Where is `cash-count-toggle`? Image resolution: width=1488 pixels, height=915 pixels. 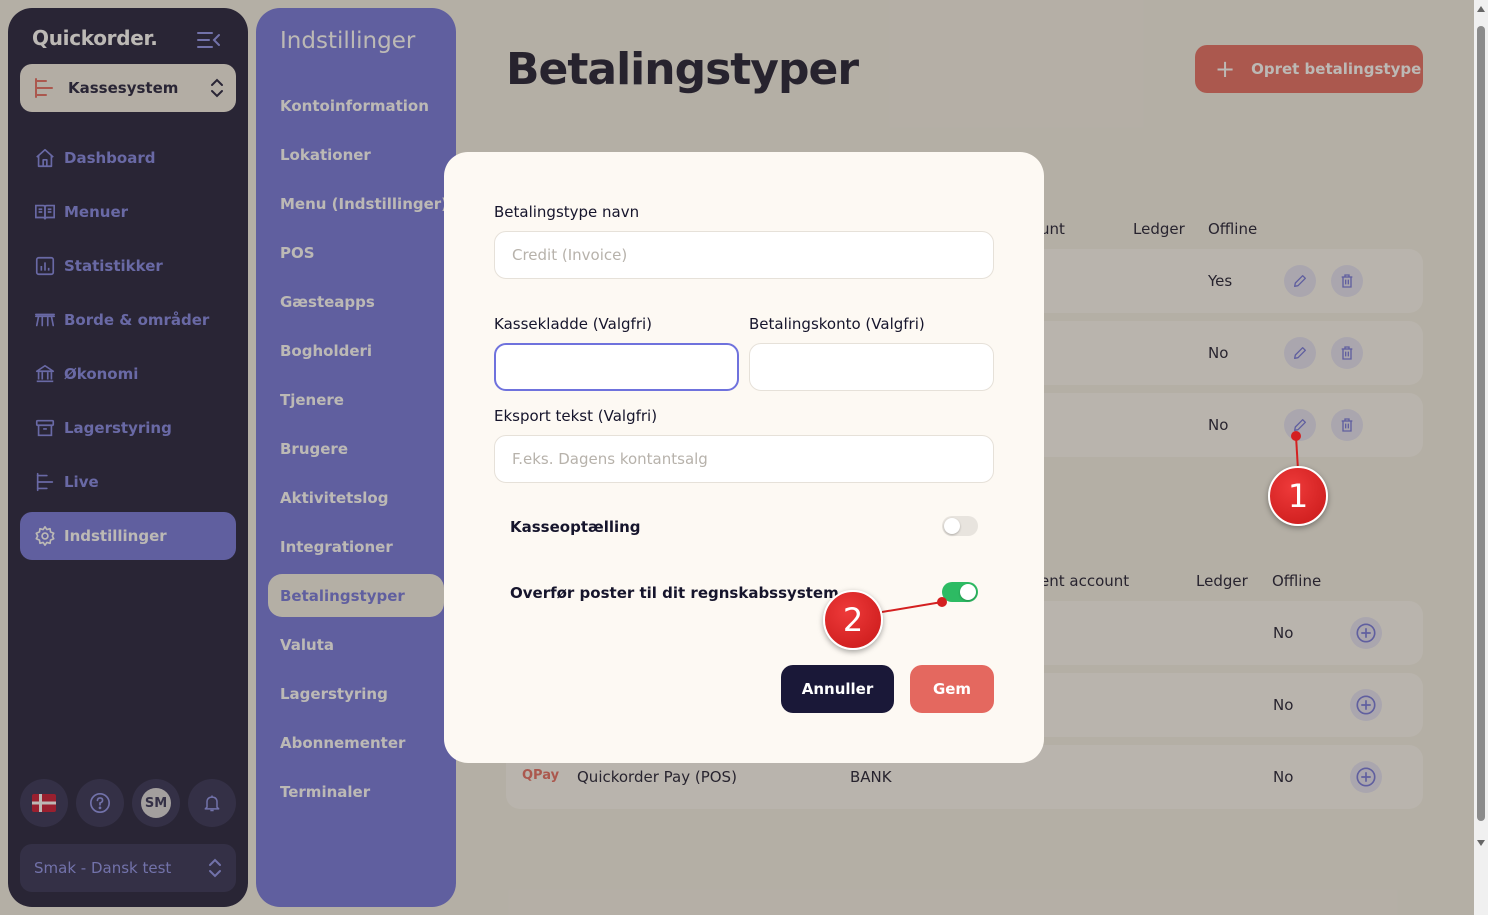
cash-count-toggle is located at coordinates (960, 526).